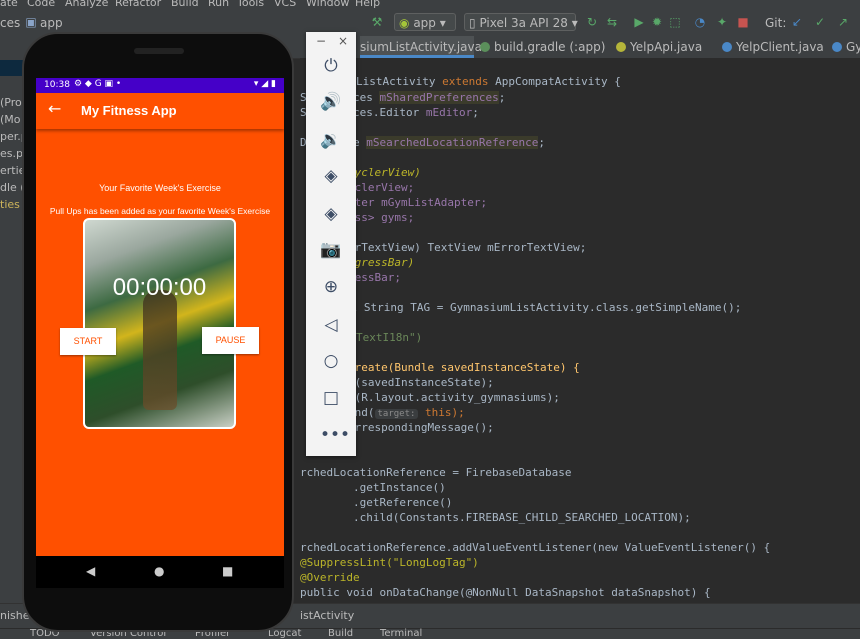  What do you see at coordinates (331, 325) in the screenshot?
I see `back-icon: ◁` at bounding box center [331, 325].